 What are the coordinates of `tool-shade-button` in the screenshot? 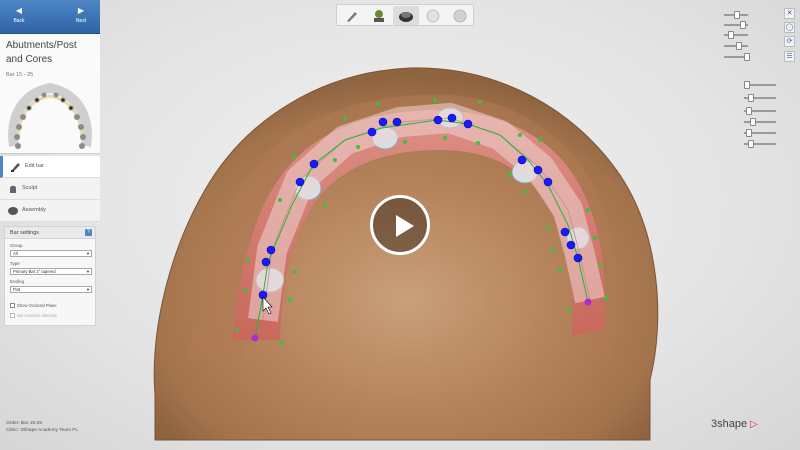 It's located at (460, 15).